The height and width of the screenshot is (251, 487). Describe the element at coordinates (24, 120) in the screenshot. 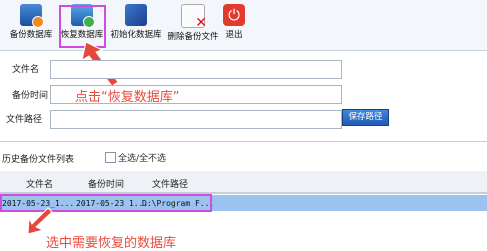

I see `file-path-label: 文件路径` at that location.